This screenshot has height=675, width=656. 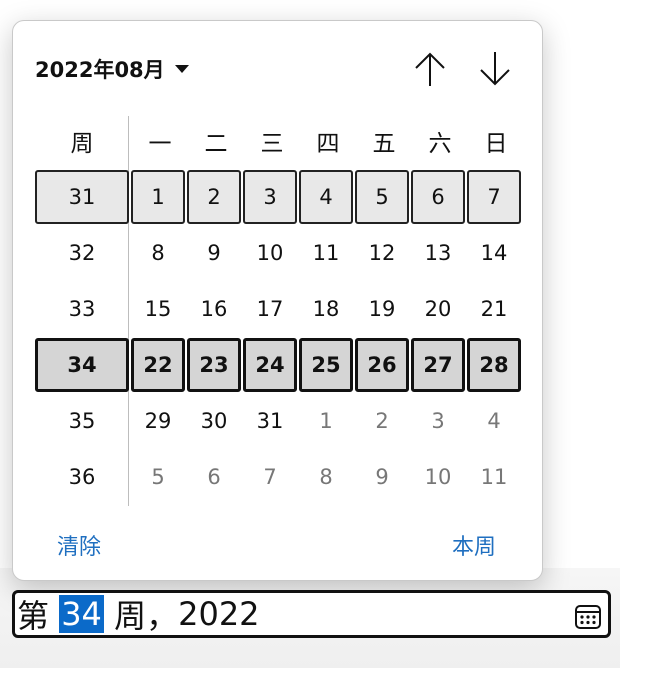 What do you see at coordinates (272, 144) in the screenshot?
I see `weekday-header: 三` at bounding box center [272, 144].